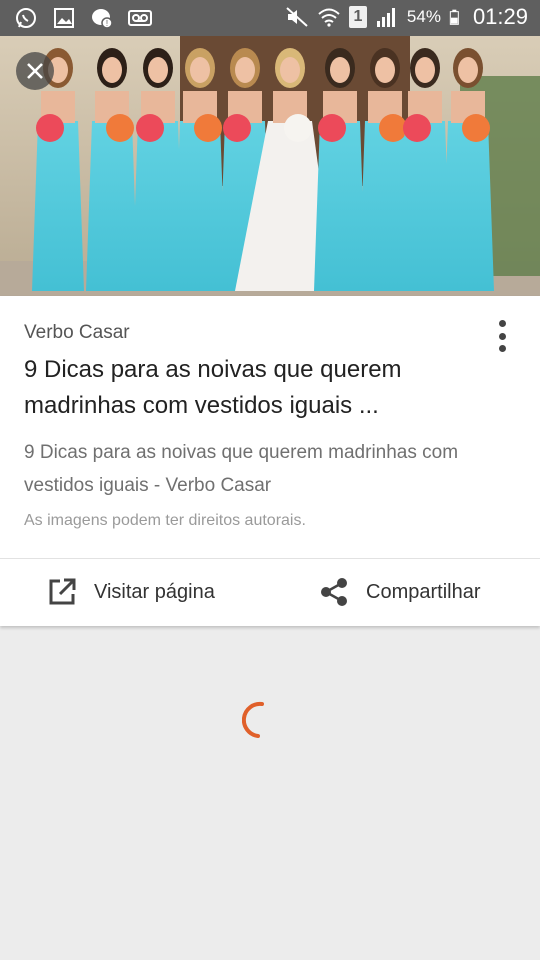 The image size is (540, 960). I want to click on more-vert-icon, so click(502, 323).